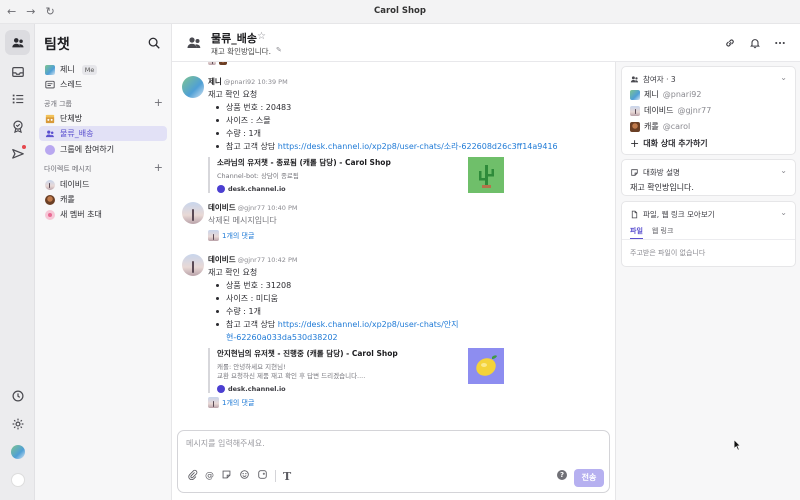 The image size is (800, 500). I want to click on preview-desc: Channel-bot: 상담이 종료됨, so click(258, 176).